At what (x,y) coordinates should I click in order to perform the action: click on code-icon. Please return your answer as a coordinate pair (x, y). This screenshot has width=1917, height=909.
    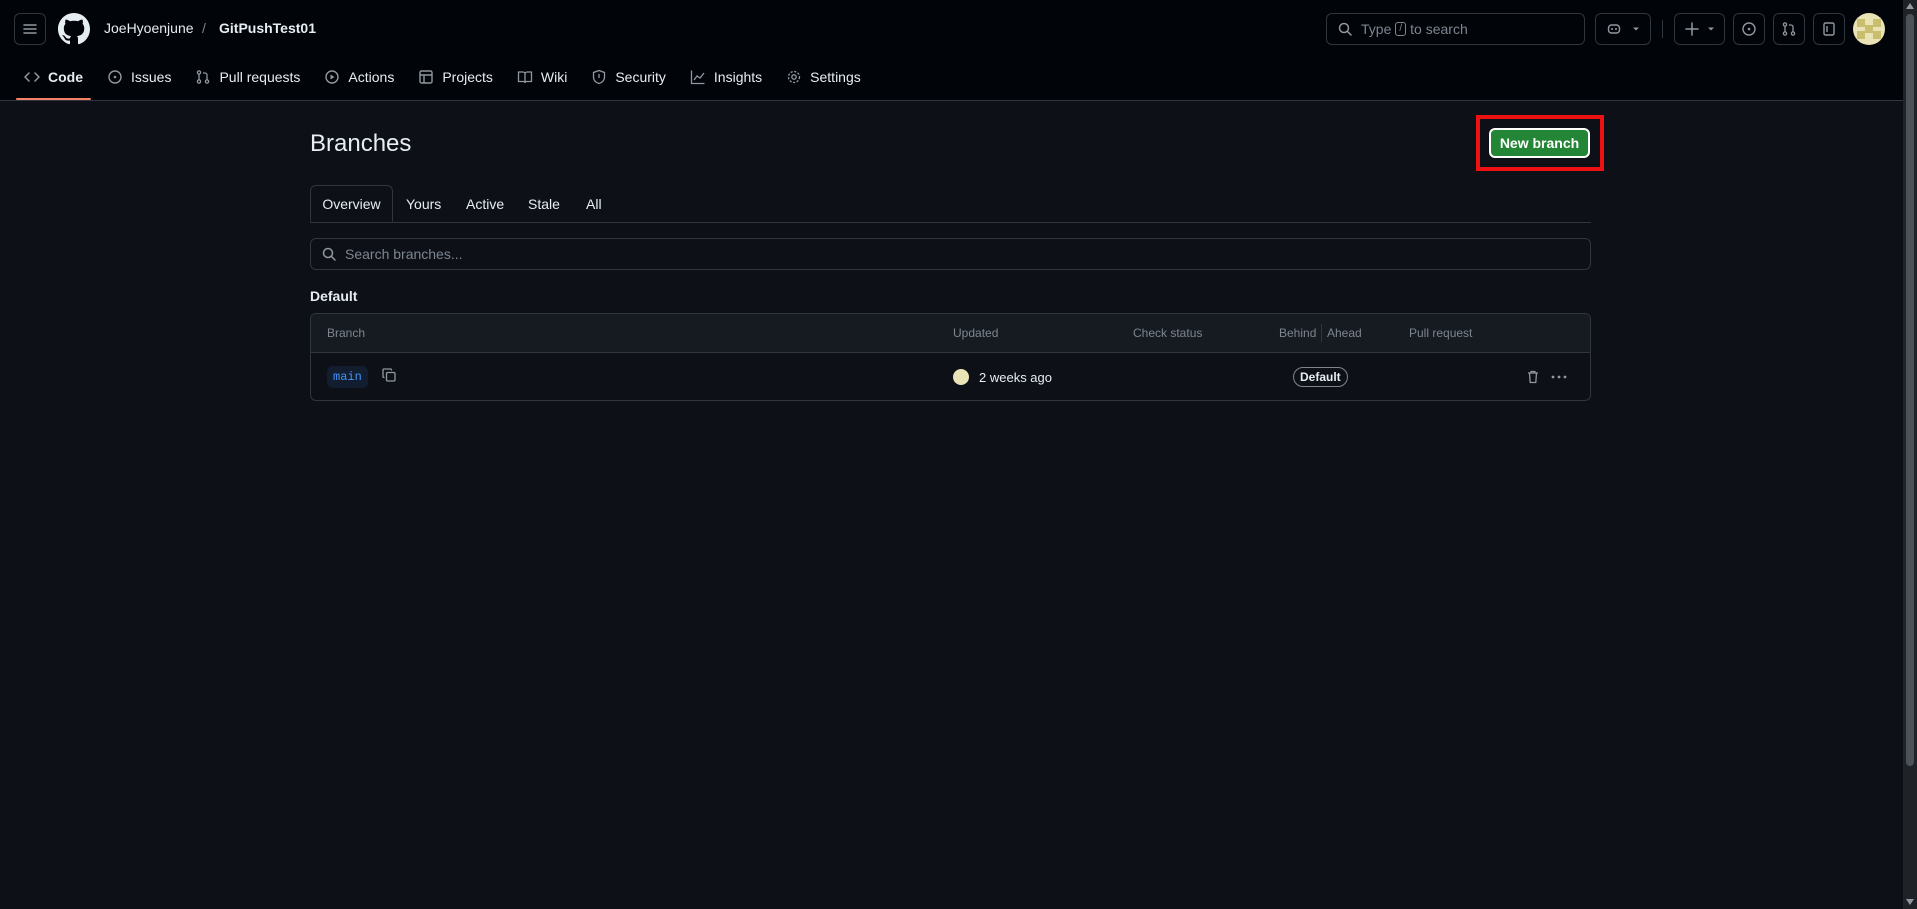
    Looking at the image, I should click on (32, 77).